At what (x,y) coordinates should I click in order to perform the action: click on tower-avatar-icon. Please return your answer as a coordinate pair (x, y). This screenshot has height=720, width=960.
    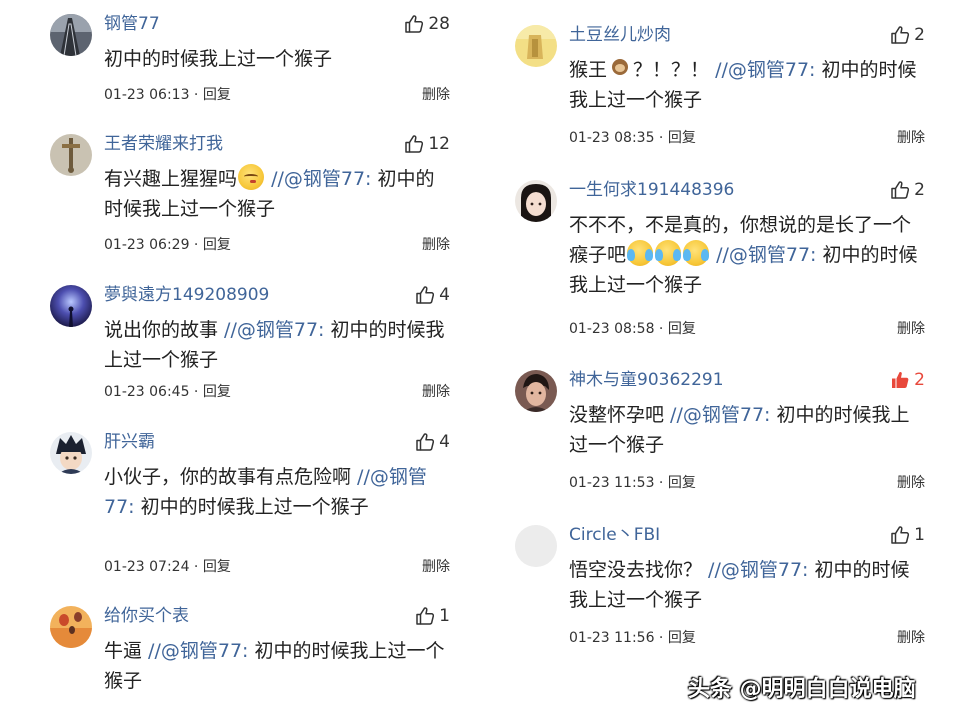
    Looking at the image, I should click on (71, 35).